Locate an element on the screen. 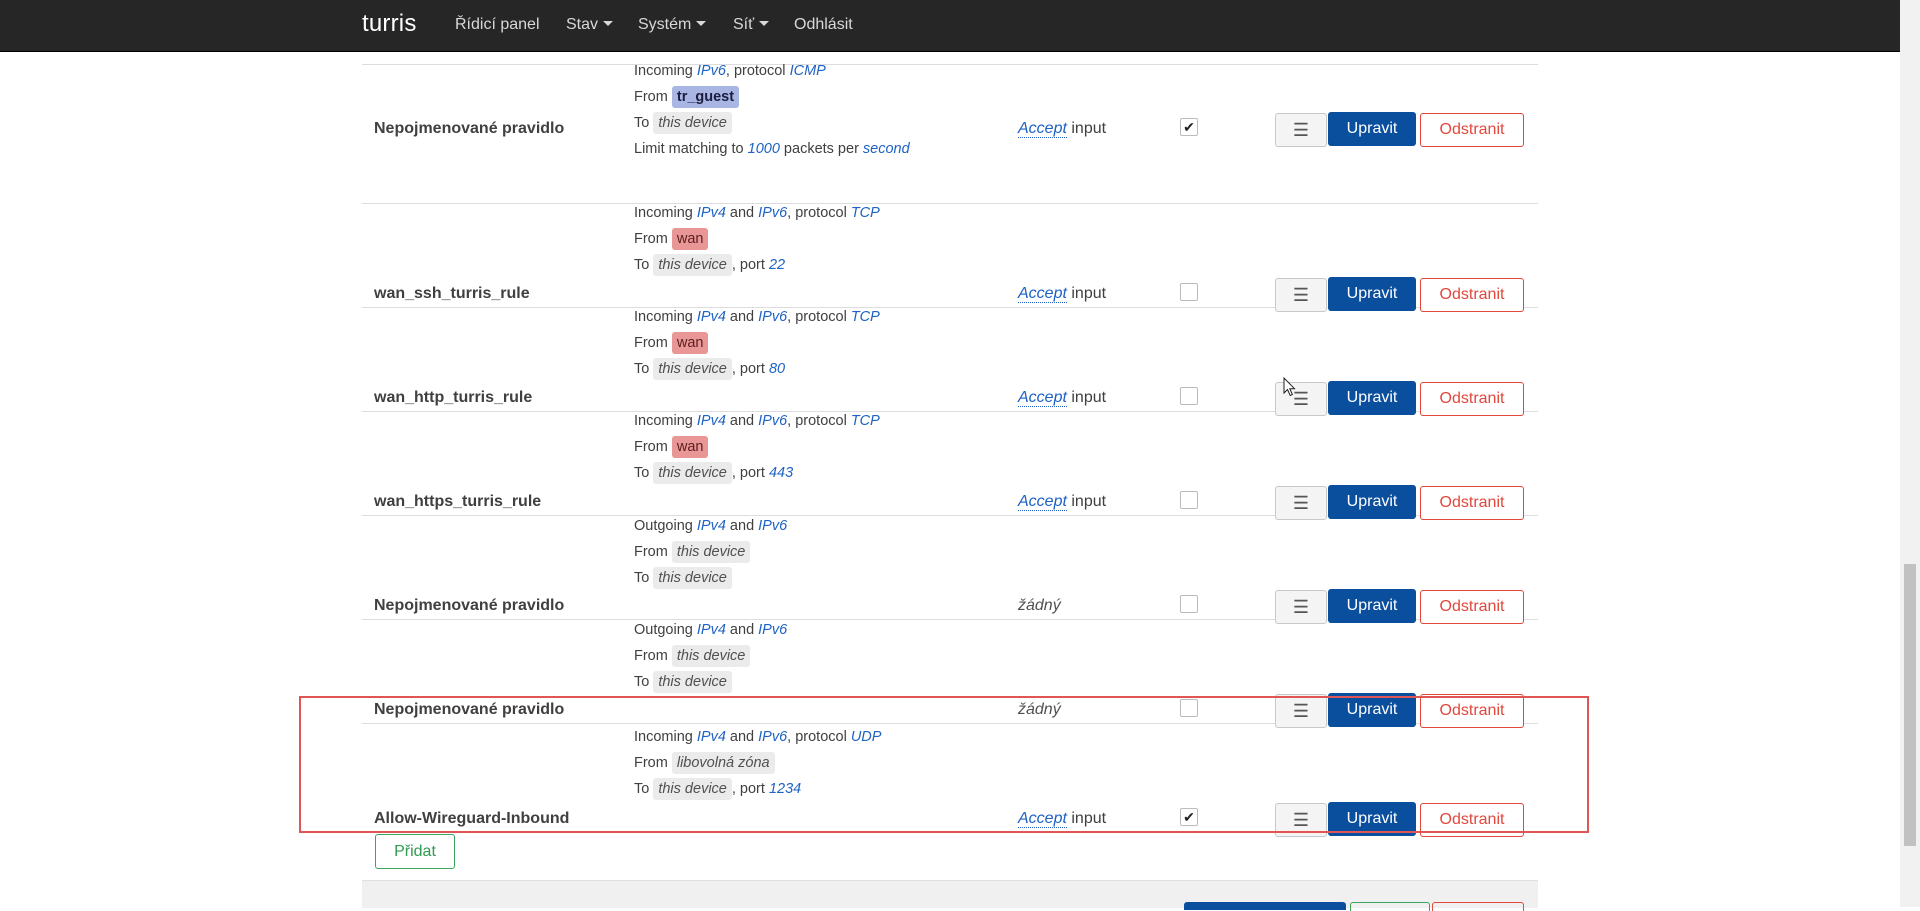  match-from-line: From wan is located at coordinates (757, 343).